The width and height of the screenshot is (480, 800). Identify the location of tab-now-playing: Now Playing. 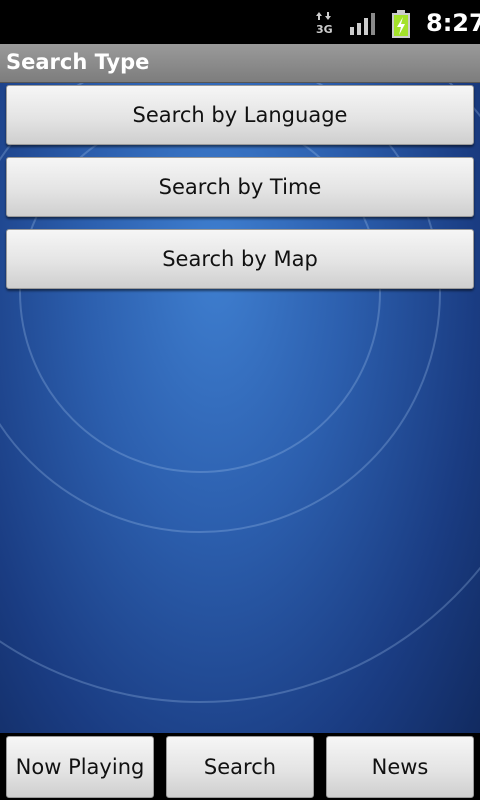
(80, 767).